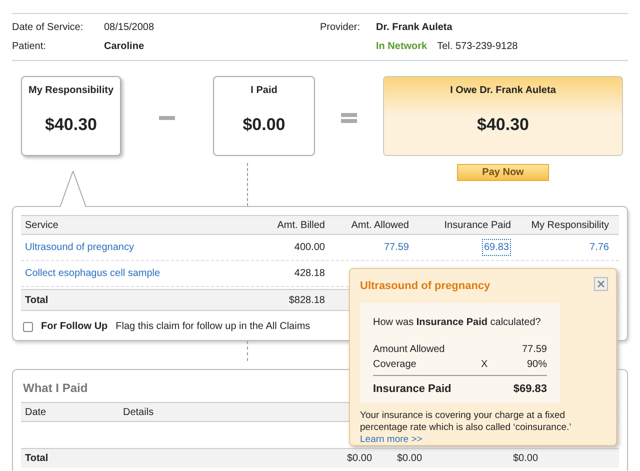 The width and height of the screenshot is (640, 471). I want to click on column-header: My Responsibility, so click(570, 225).